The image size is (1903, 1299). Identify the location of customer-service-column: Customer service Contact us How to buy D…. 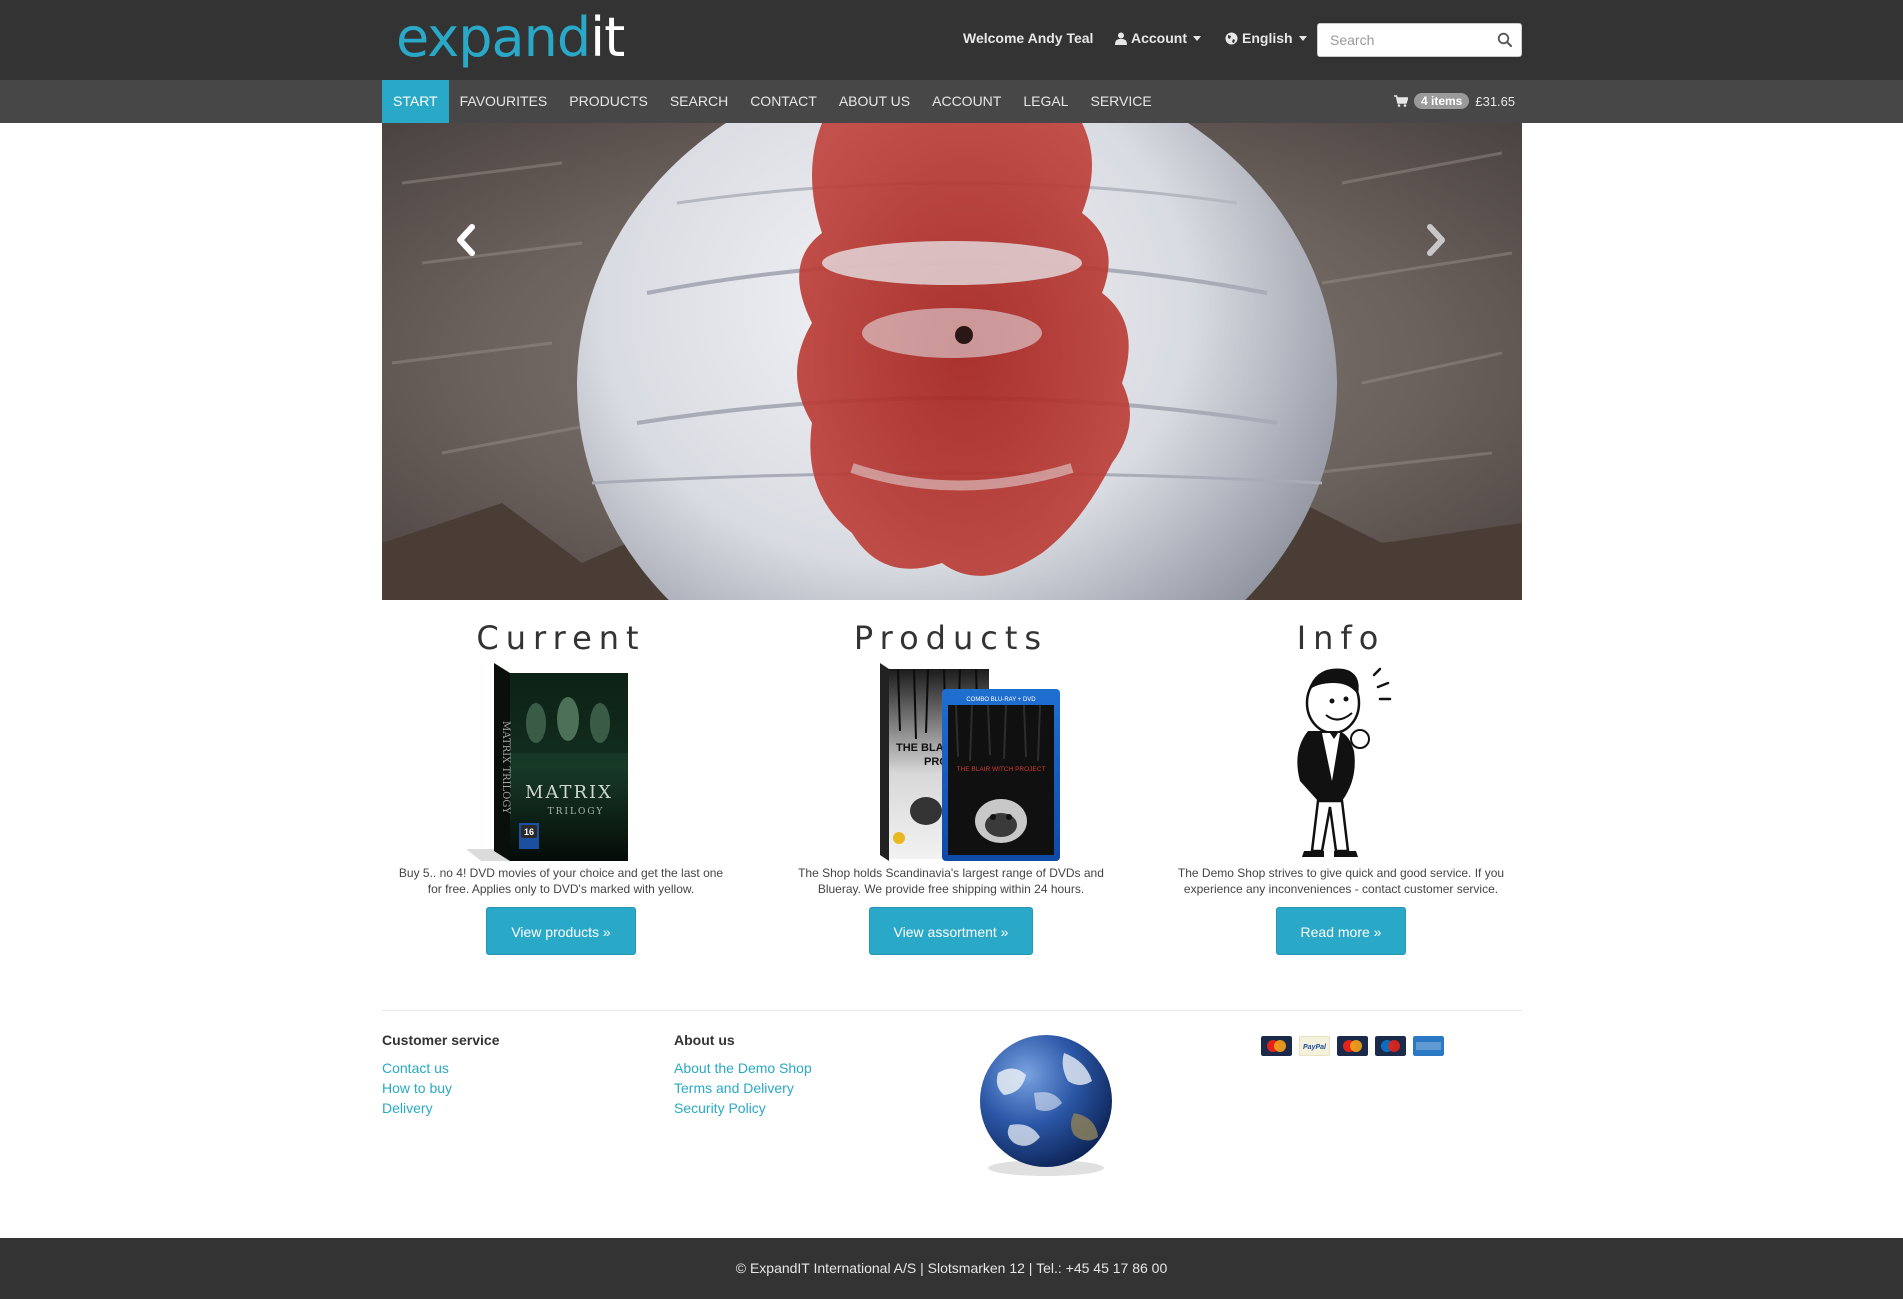
(441, 1075).